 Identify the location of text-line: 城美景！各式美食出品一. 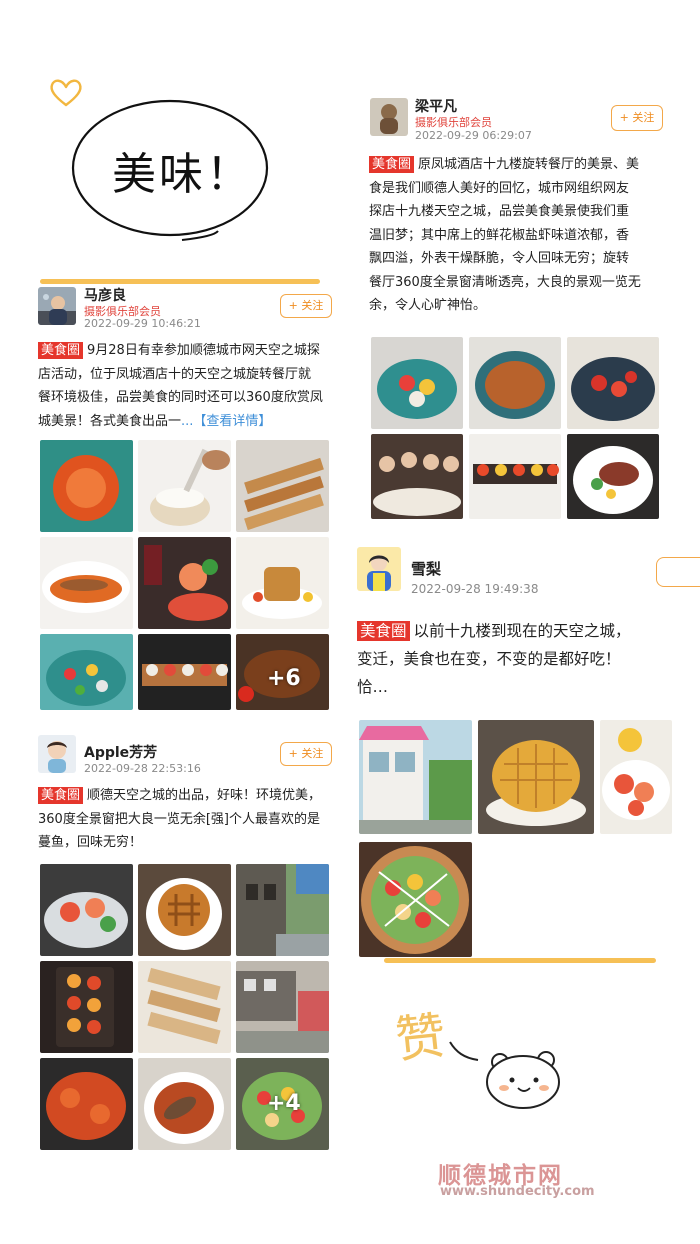
(110, 421).